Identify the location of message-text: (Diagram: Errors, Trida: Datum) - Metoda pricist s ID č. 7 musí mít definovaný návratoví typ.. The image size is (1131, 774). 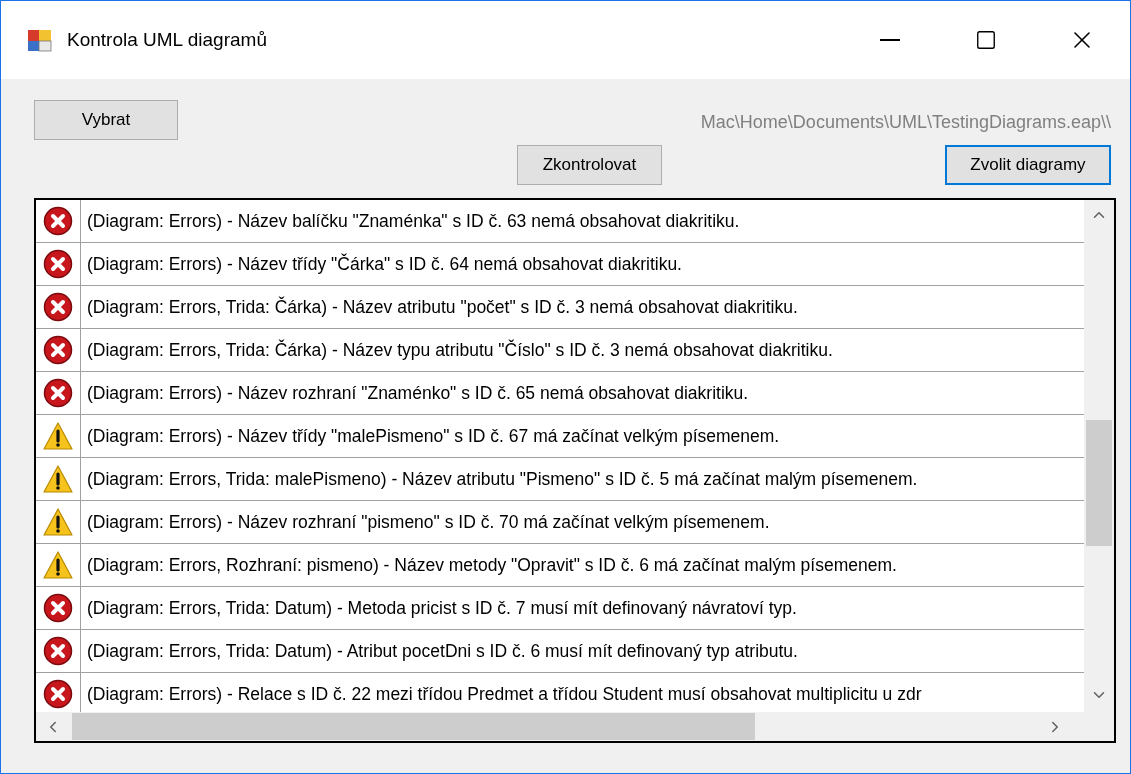
(441, 608).